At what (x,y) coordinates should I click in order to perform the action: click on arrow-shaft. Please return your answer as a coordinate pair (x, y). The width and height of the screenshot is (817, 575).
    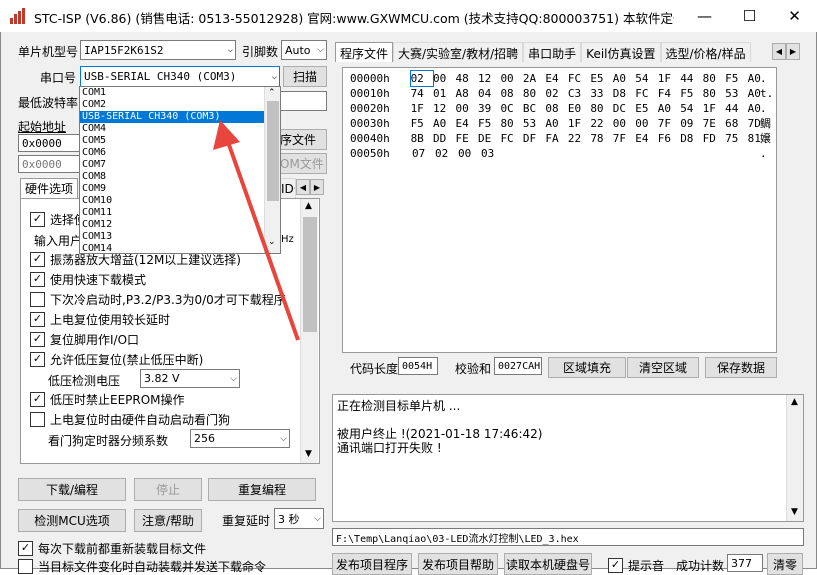
    Looking at the image, I should click on (263, 241).